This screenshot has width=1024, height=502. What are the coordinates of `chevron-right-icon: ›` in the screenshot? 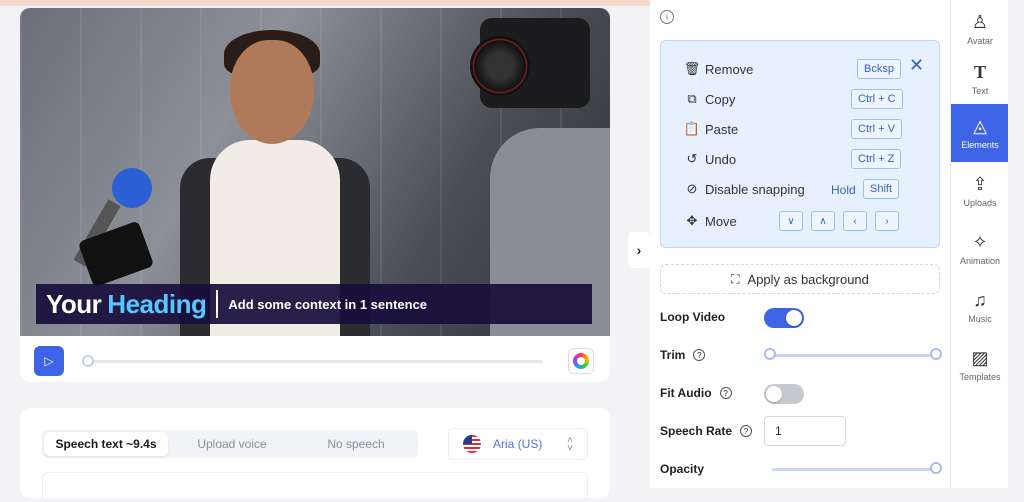 It's located at (639, 250).